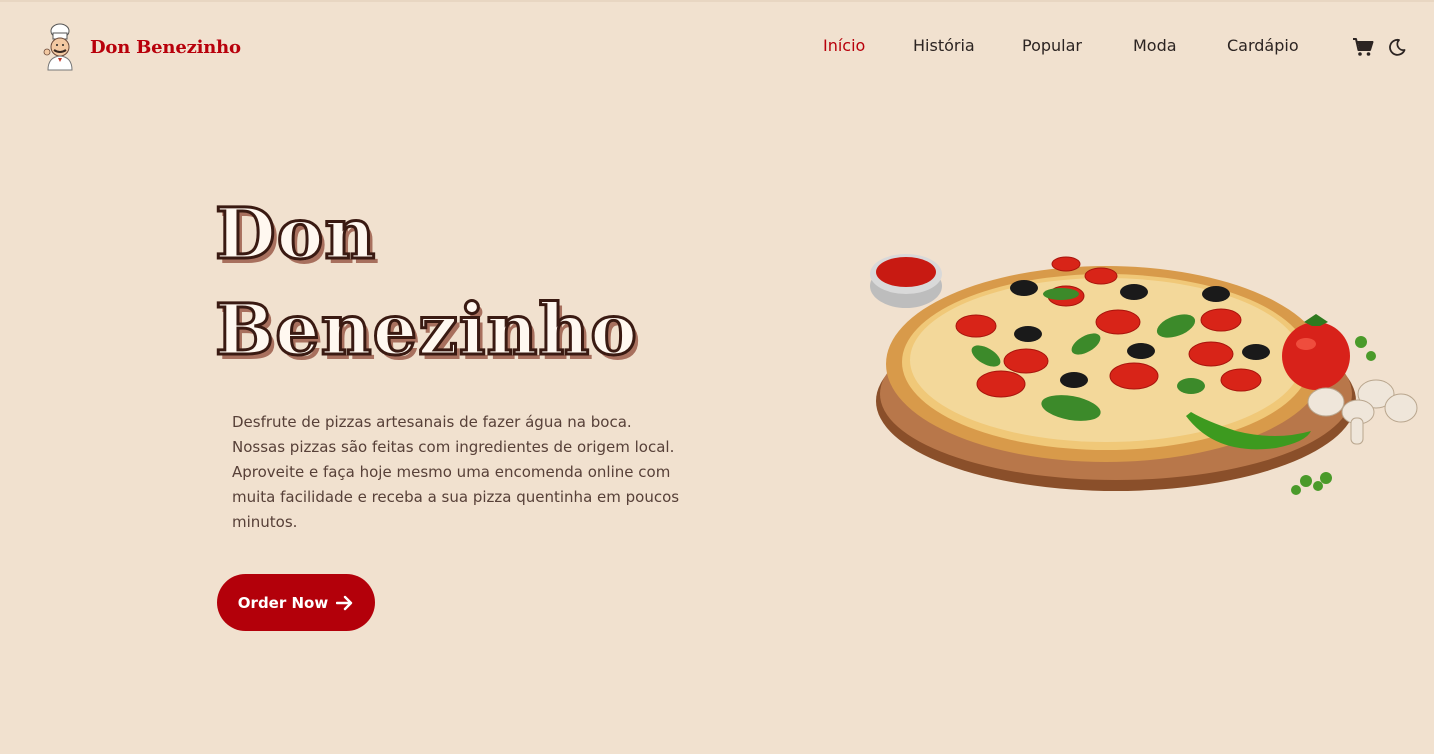  I want to click on hero-title-line1: Don, so click(295, 234).